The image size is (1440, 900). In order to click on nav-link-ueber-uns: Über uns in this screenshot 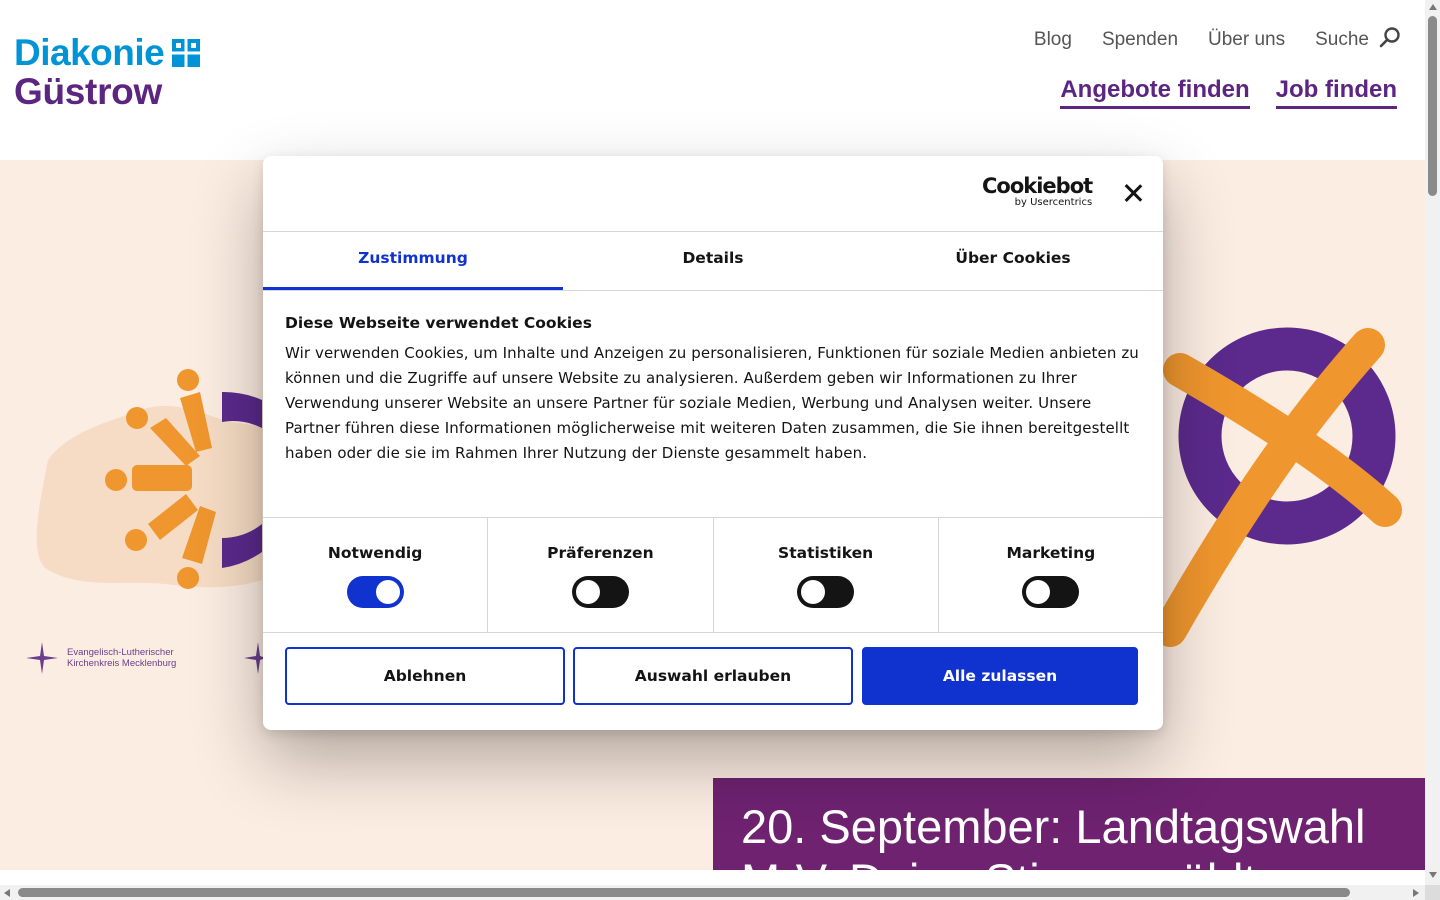, I will do `click(1246, 40)`.